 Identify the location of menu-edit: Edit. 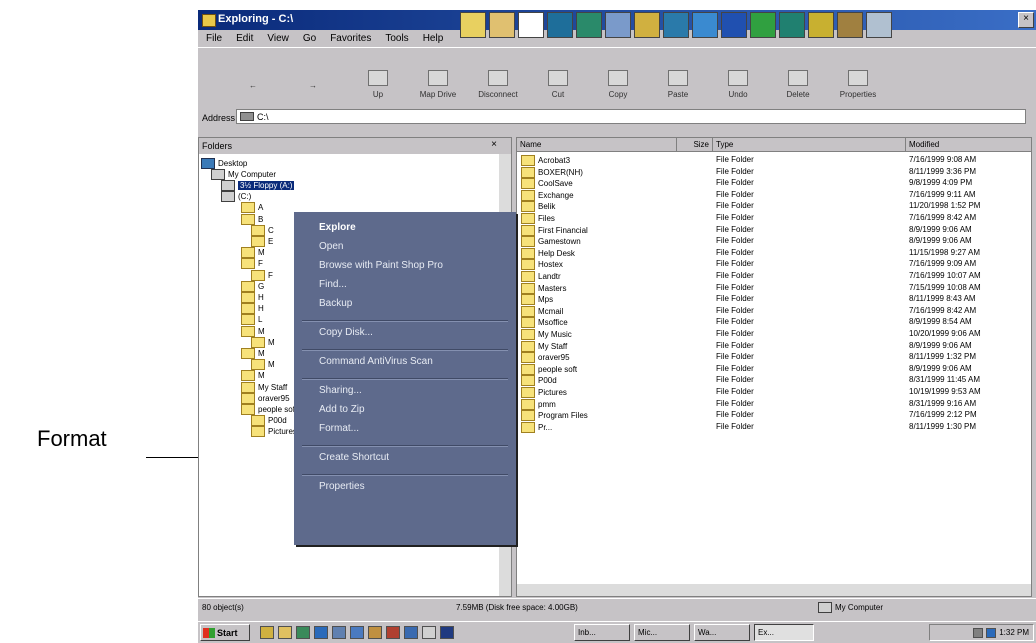
(244, 38).